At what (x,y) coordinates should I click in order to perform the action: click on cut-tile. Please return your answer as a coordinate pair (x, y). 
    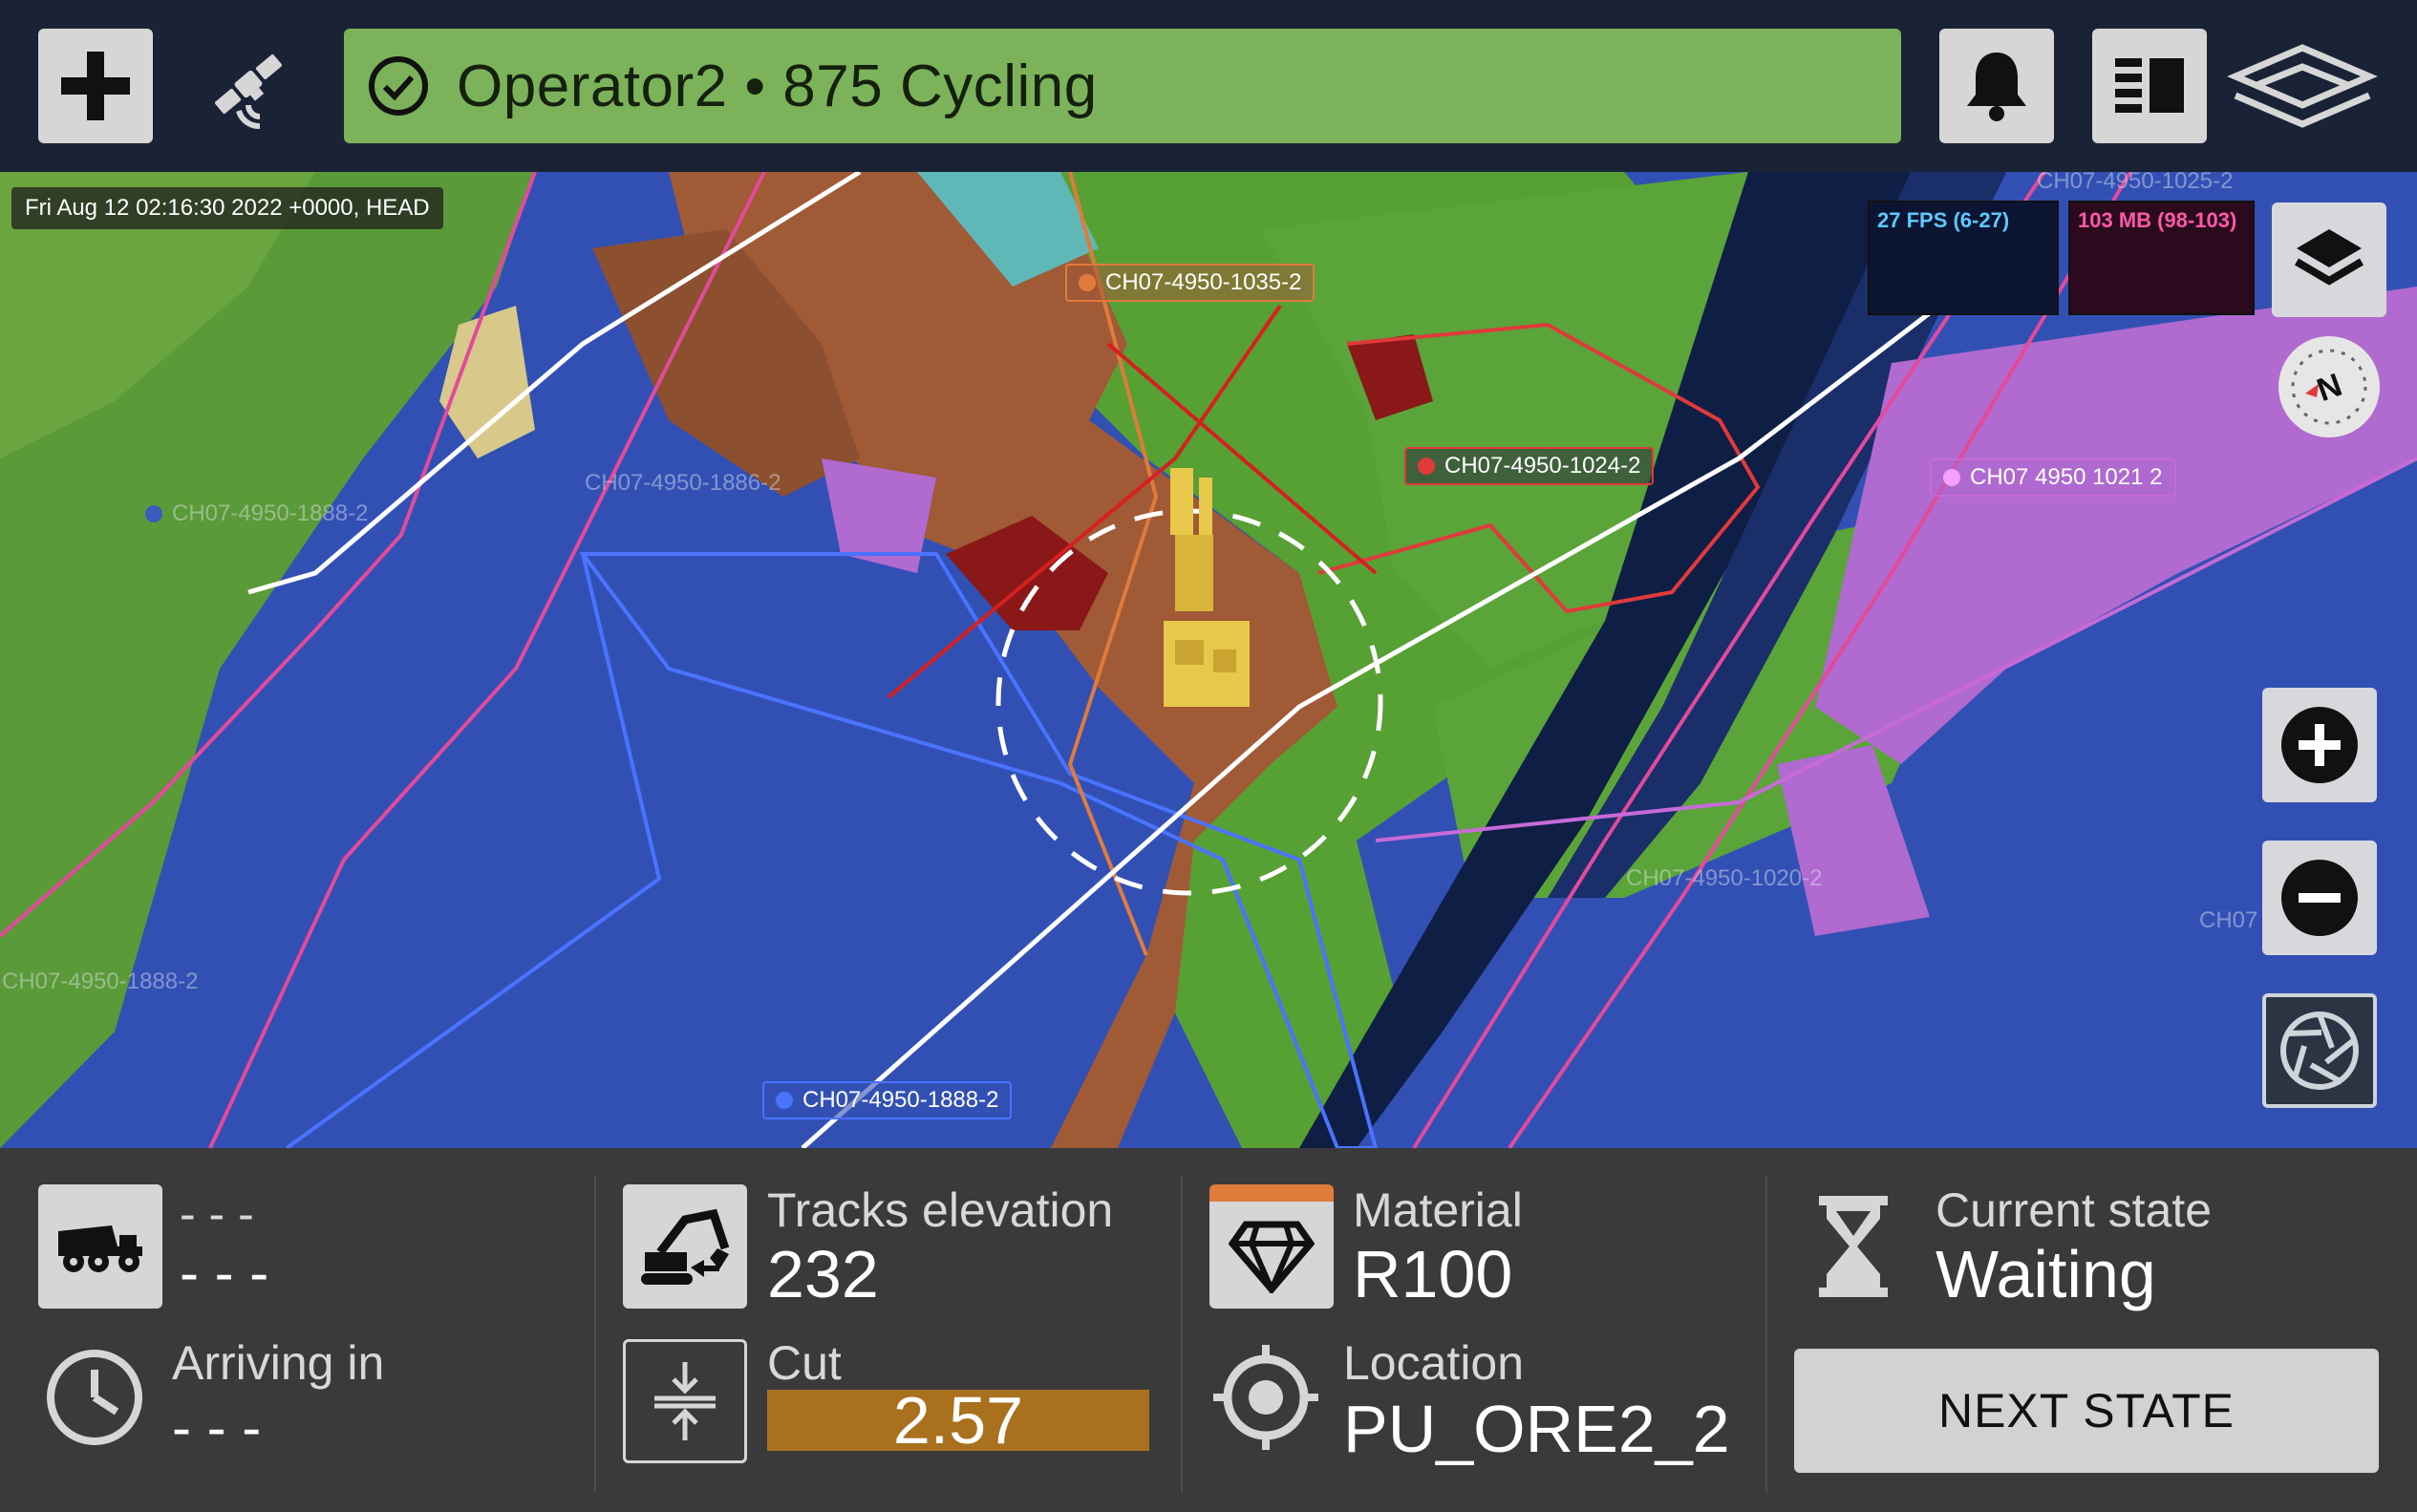
    Looking at the image, I should click on (685, 1401).